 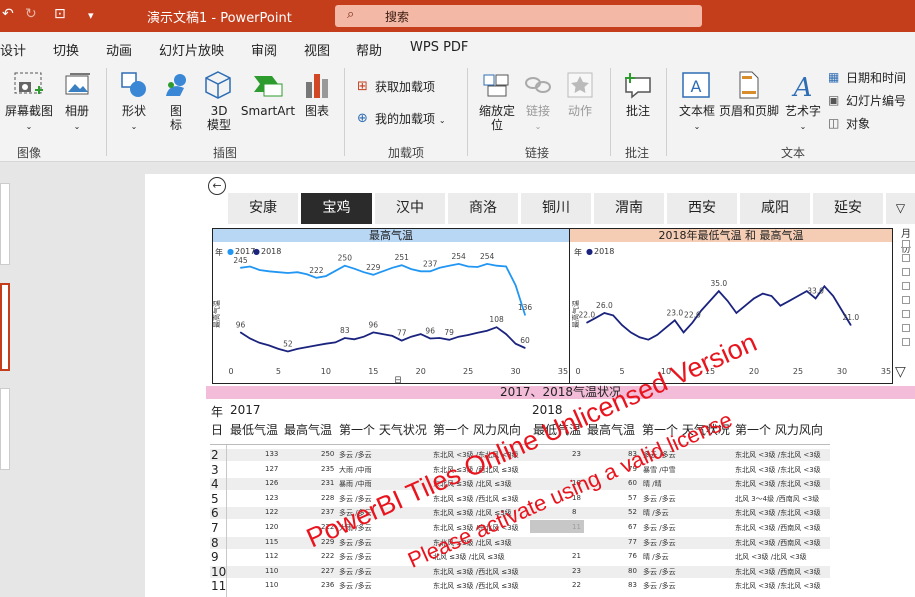 I want to click on screenshot-button: 屏幕截图 ⌄, so click(x=29, y=119).